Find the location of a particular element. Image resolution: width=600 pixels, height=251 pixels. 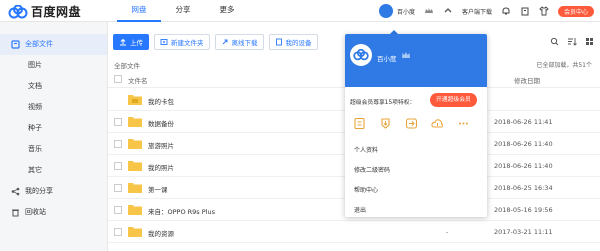

tab-more: 更多 is located at coordinates (227, 11).